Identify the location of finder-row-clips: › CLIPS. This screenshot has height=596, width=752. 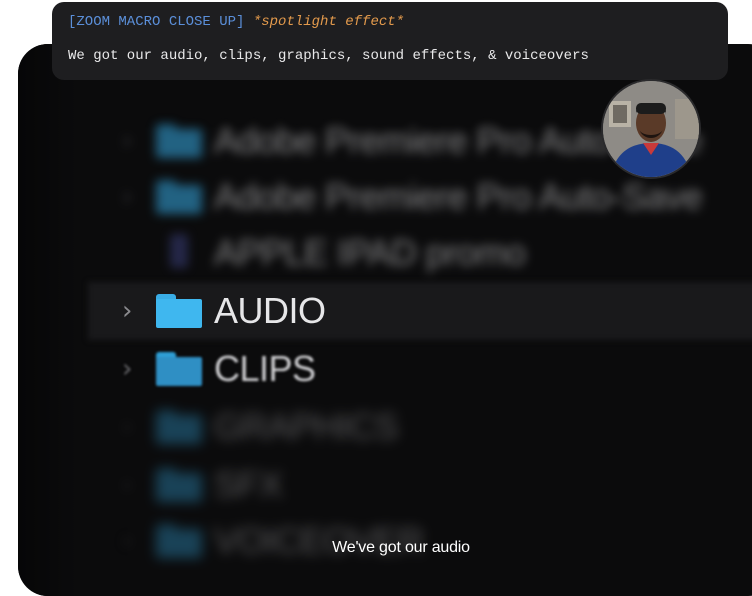
(385, 370).